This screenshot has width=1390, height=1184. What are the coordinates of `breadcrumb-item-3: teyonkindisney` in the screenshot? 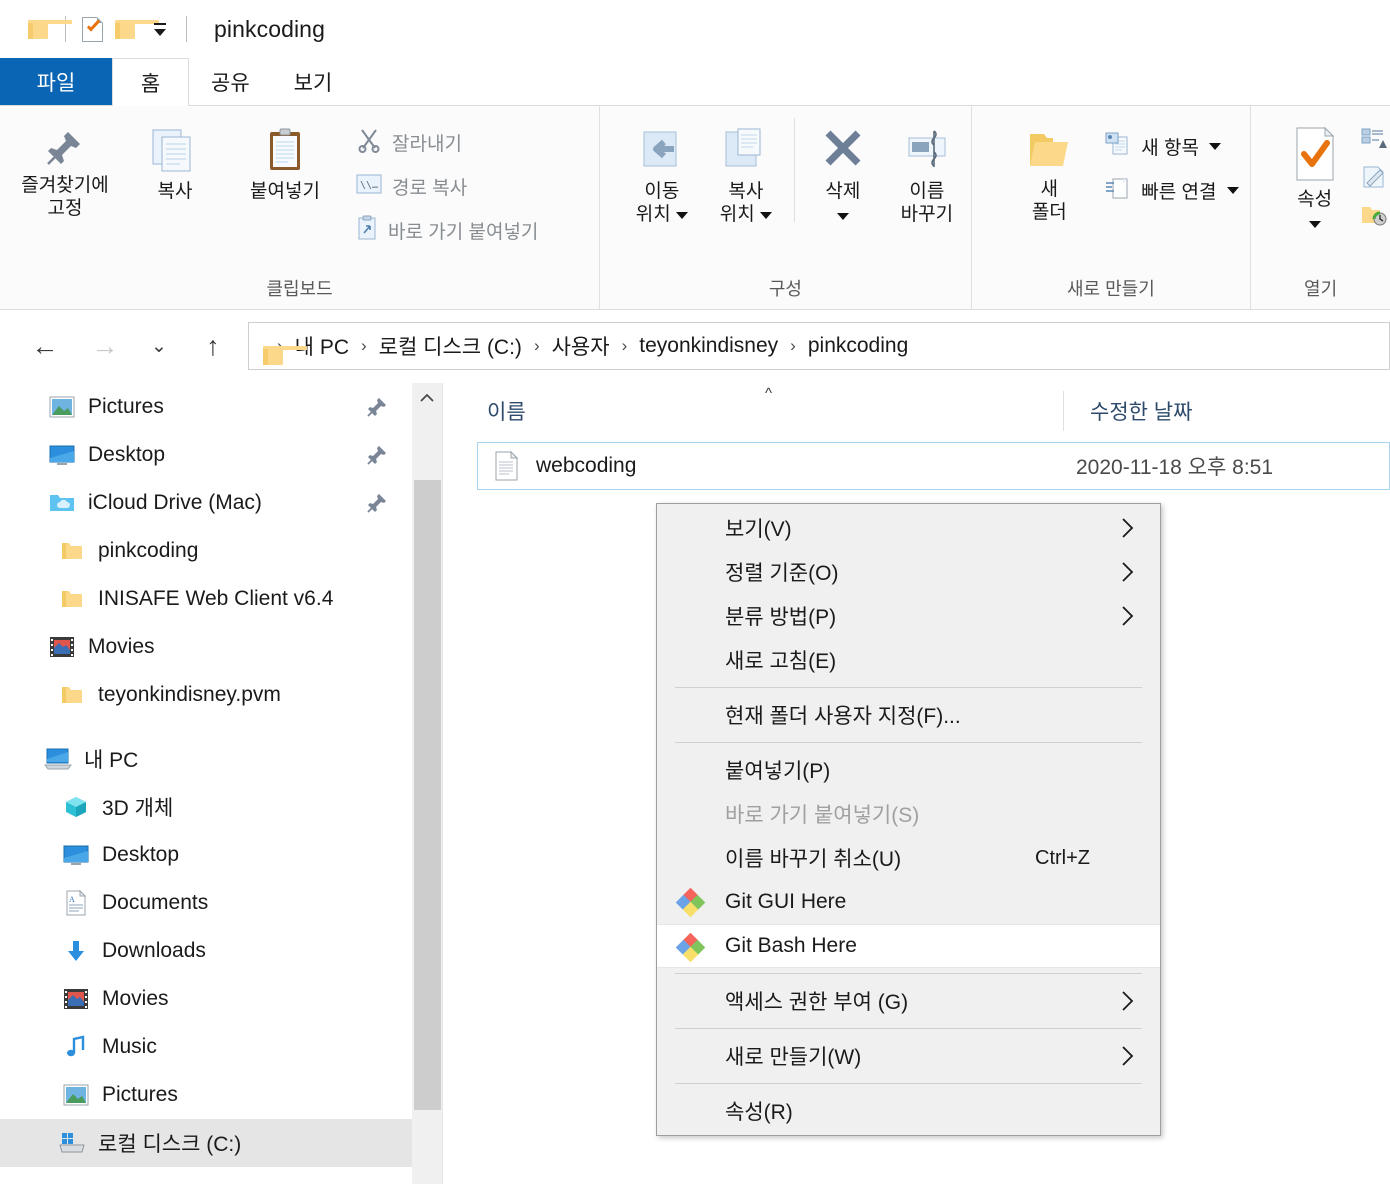 It's located at (708, 346).